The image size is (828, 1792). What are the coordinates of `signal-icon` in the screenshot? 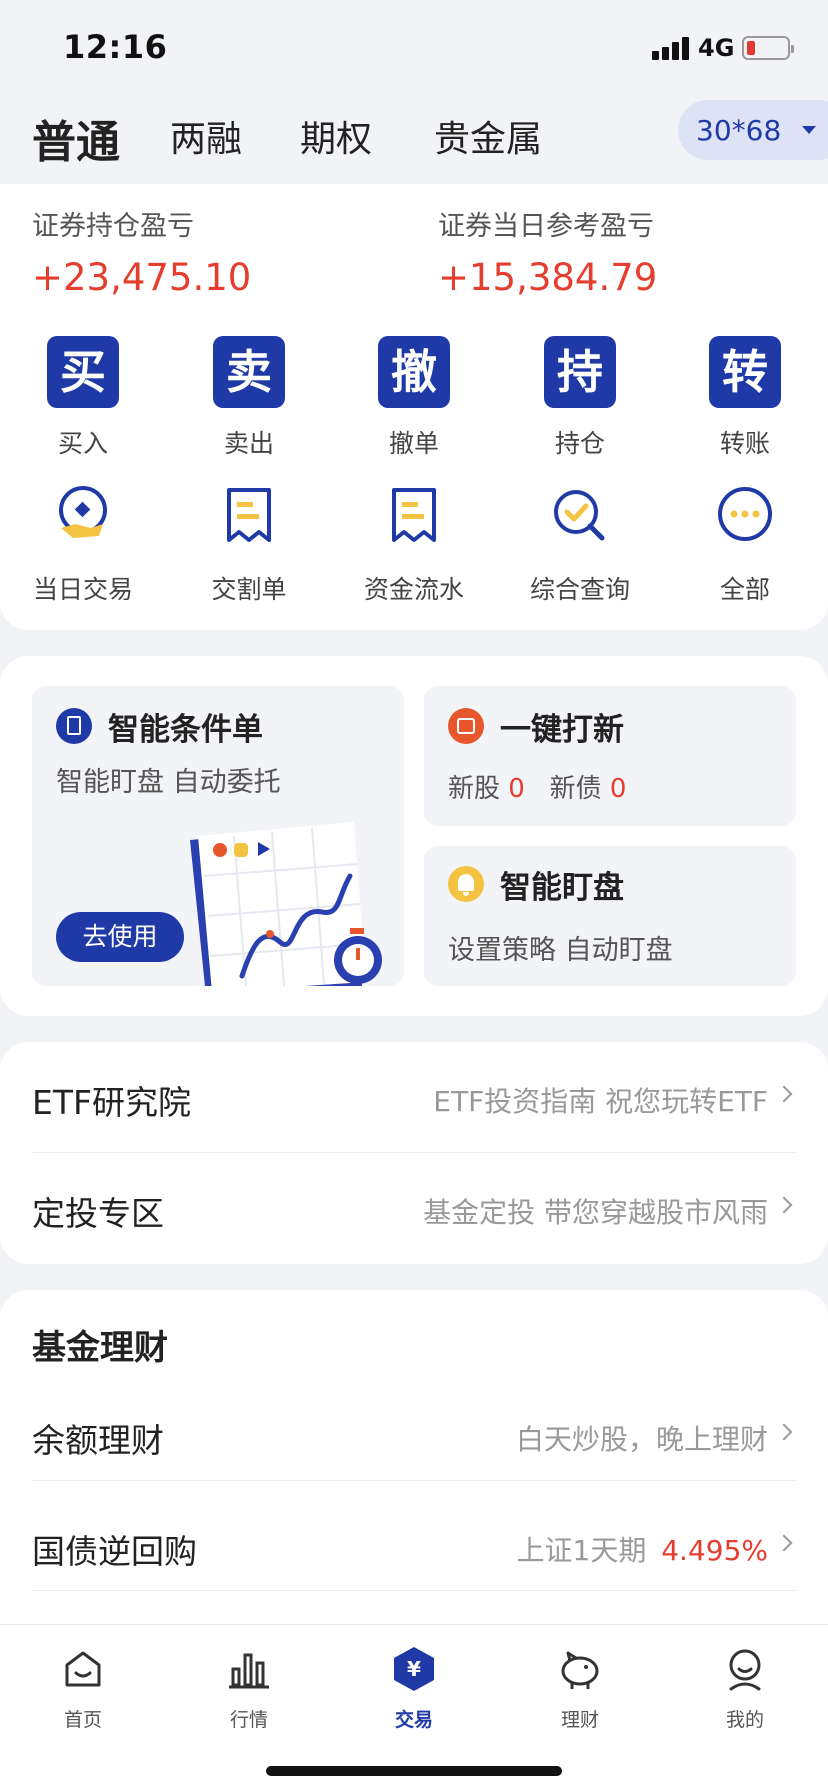 It's located at (672, 48).